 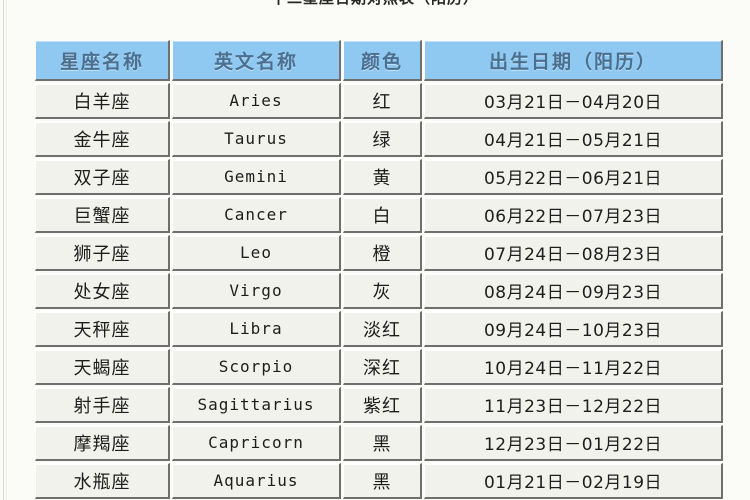 I want to click on cell-birthday: 12月23日－01月22日, so click(x=573, y=443).